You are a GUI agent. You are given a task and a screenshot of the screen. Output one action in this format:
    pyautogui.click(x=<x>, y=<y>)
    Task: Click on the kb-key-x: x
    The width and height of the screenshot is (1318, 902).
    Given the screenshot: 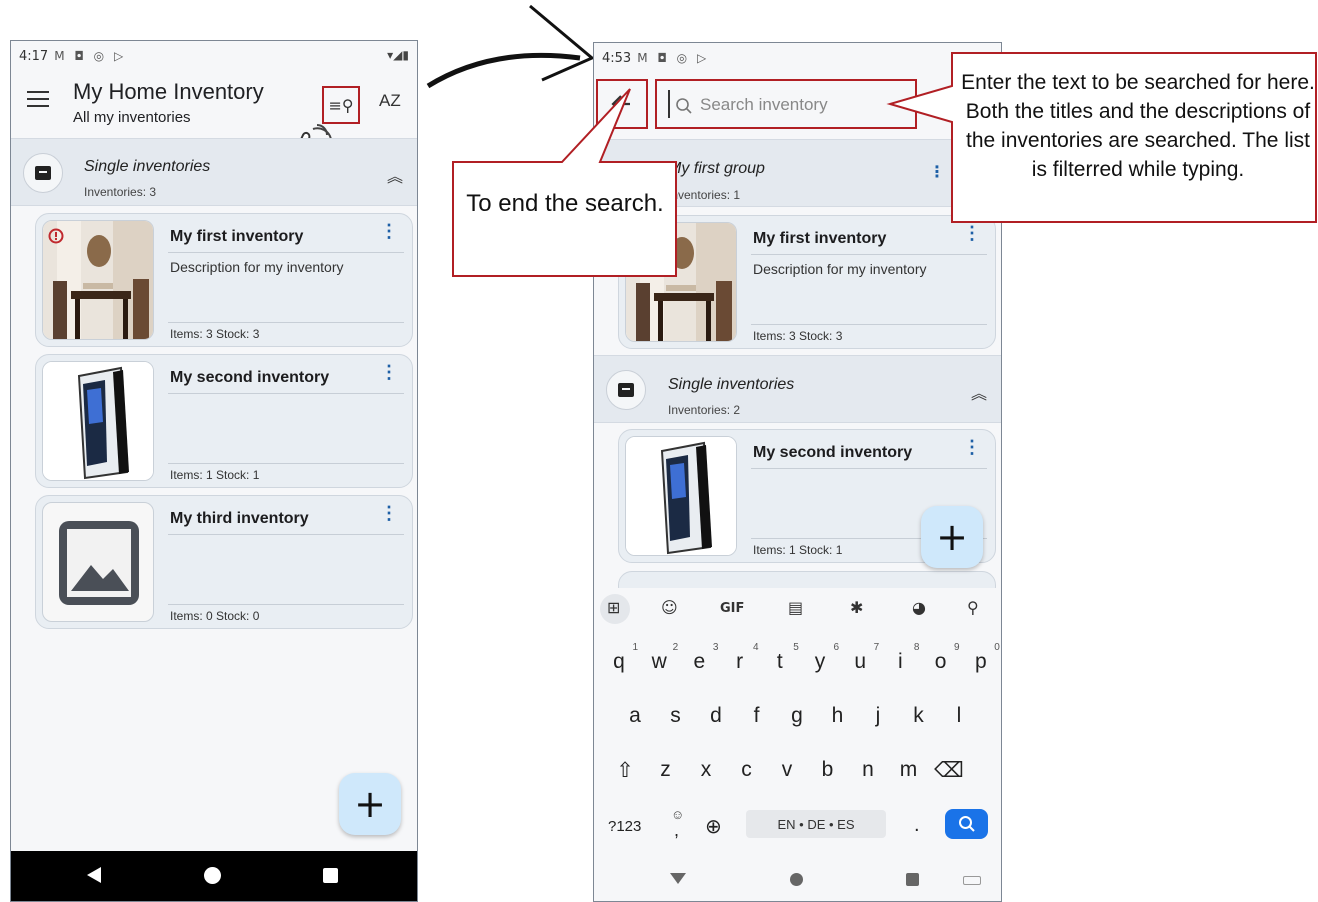 What is the action you would take?
    pyautogui.click(x=706, y=770)
    